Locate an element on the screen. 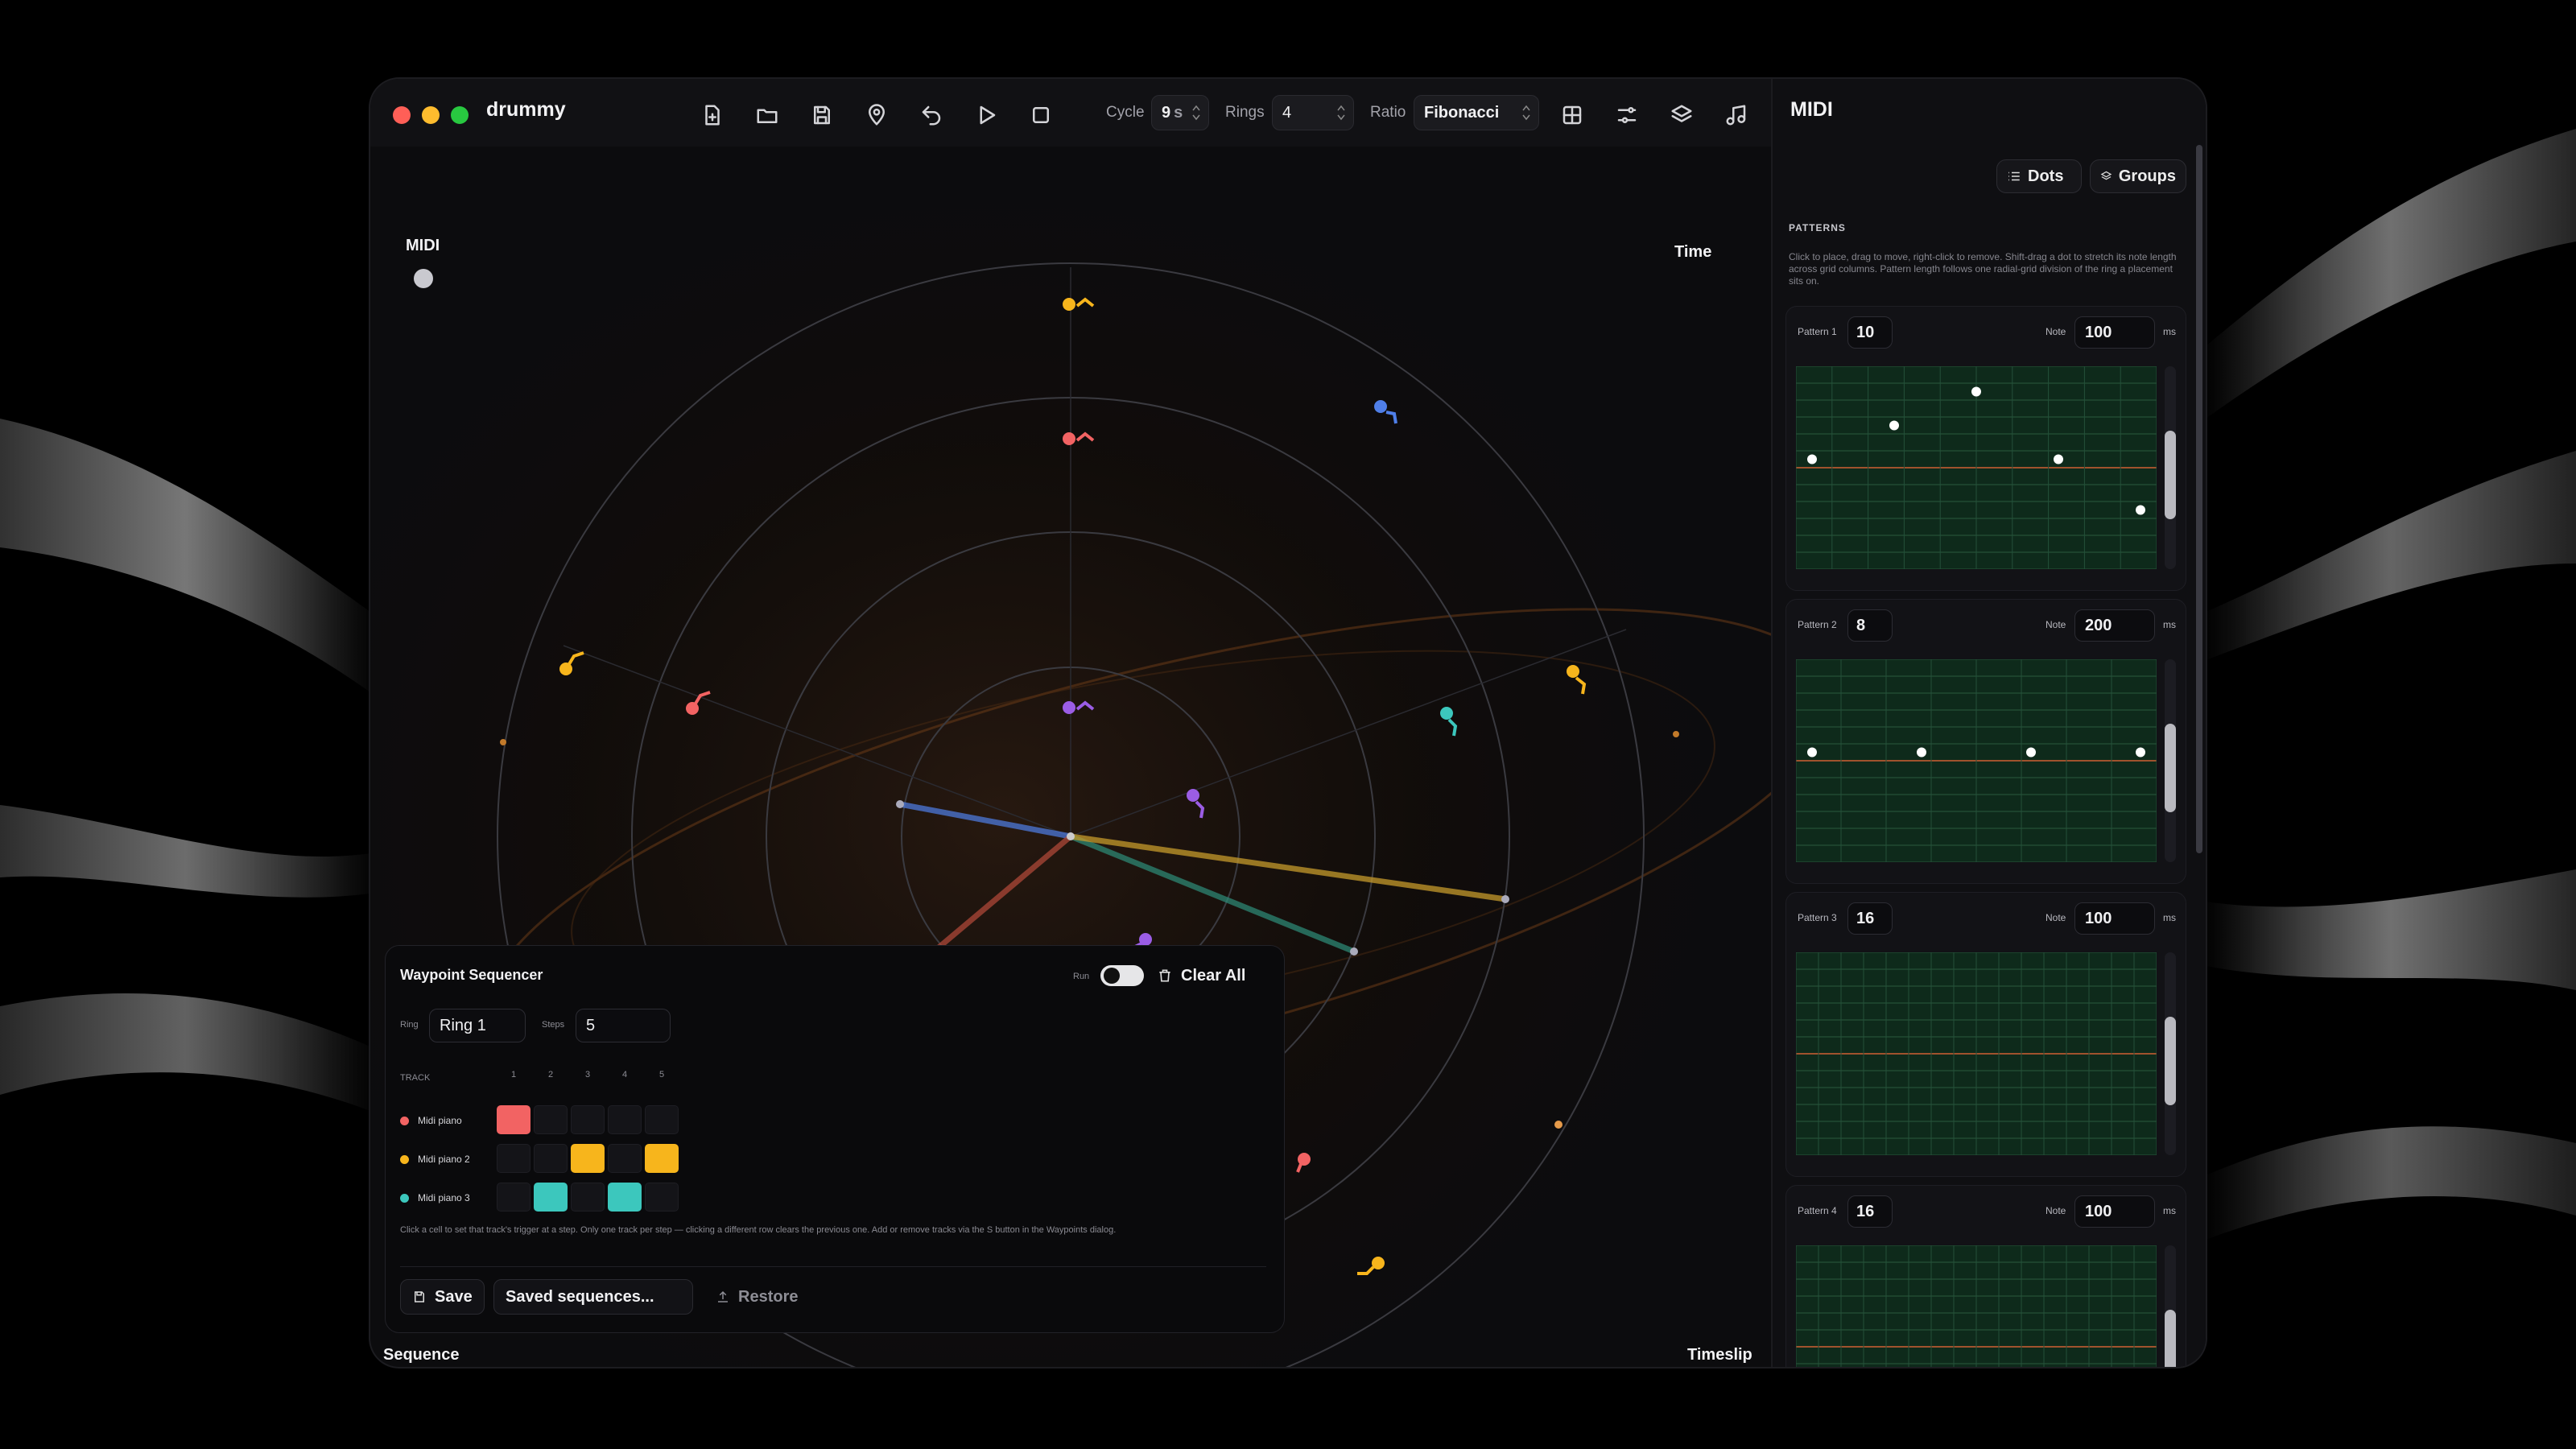 The height and width of the screenshot is (1449, 2576). track-color-dot is located at coordinates (404, 1121).